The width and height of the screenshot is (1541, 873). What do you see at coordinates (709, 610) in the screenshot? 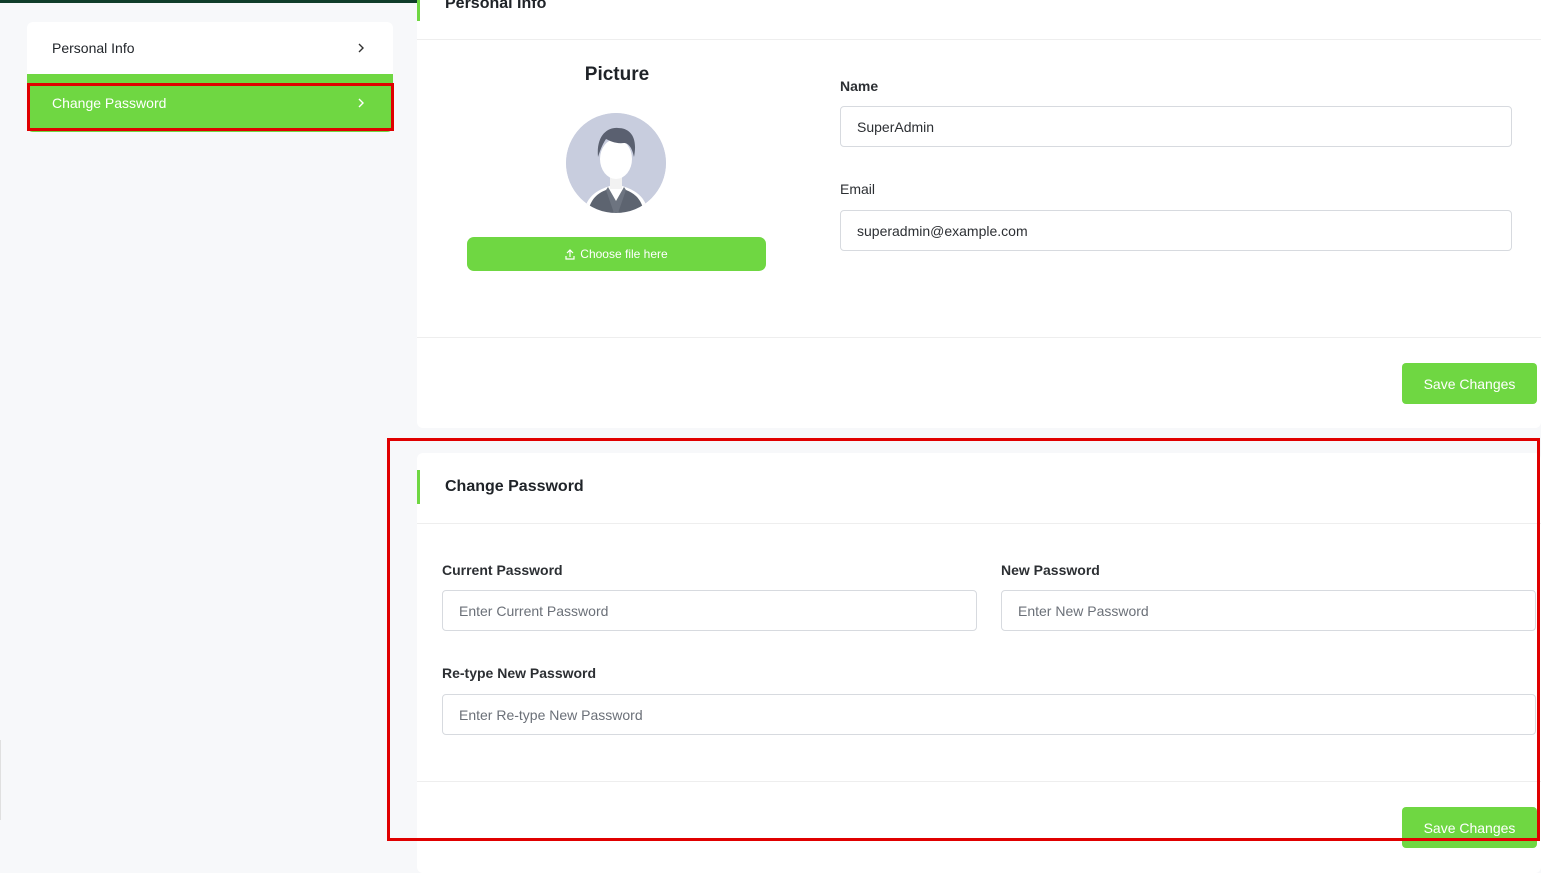
I see `current-password-field` at bounding box center [709, 610].